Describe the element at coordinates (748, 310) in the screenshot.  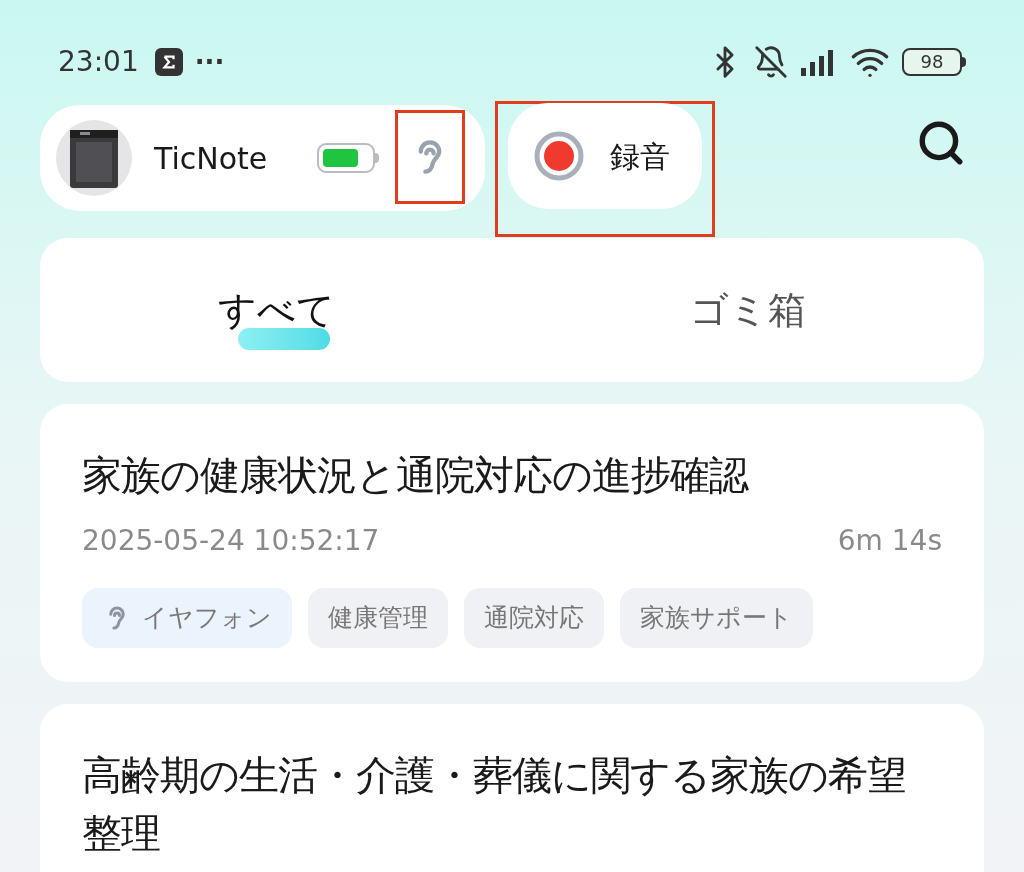
I see `tab: ゴミ箱` at that location.